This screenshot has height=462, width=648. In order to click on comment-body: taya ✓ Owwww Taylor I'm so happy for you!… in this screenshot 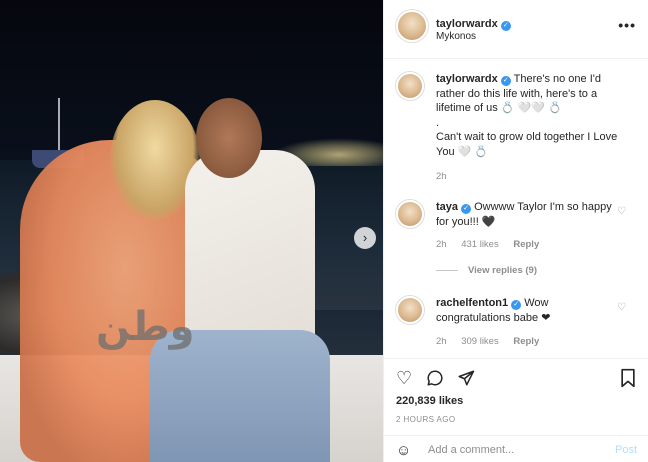, I will do `click(528, 214)`.